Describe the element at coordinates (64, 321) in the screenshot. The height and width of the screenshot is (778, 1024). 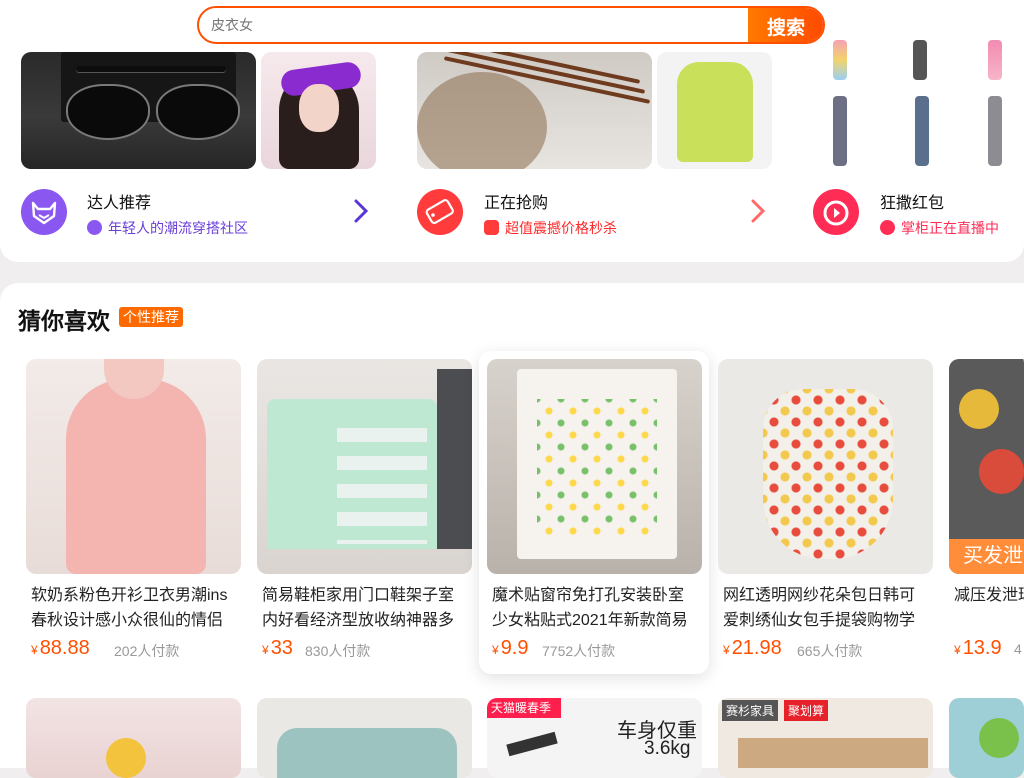
I see `section-title: 猜你喜欢` at that location.